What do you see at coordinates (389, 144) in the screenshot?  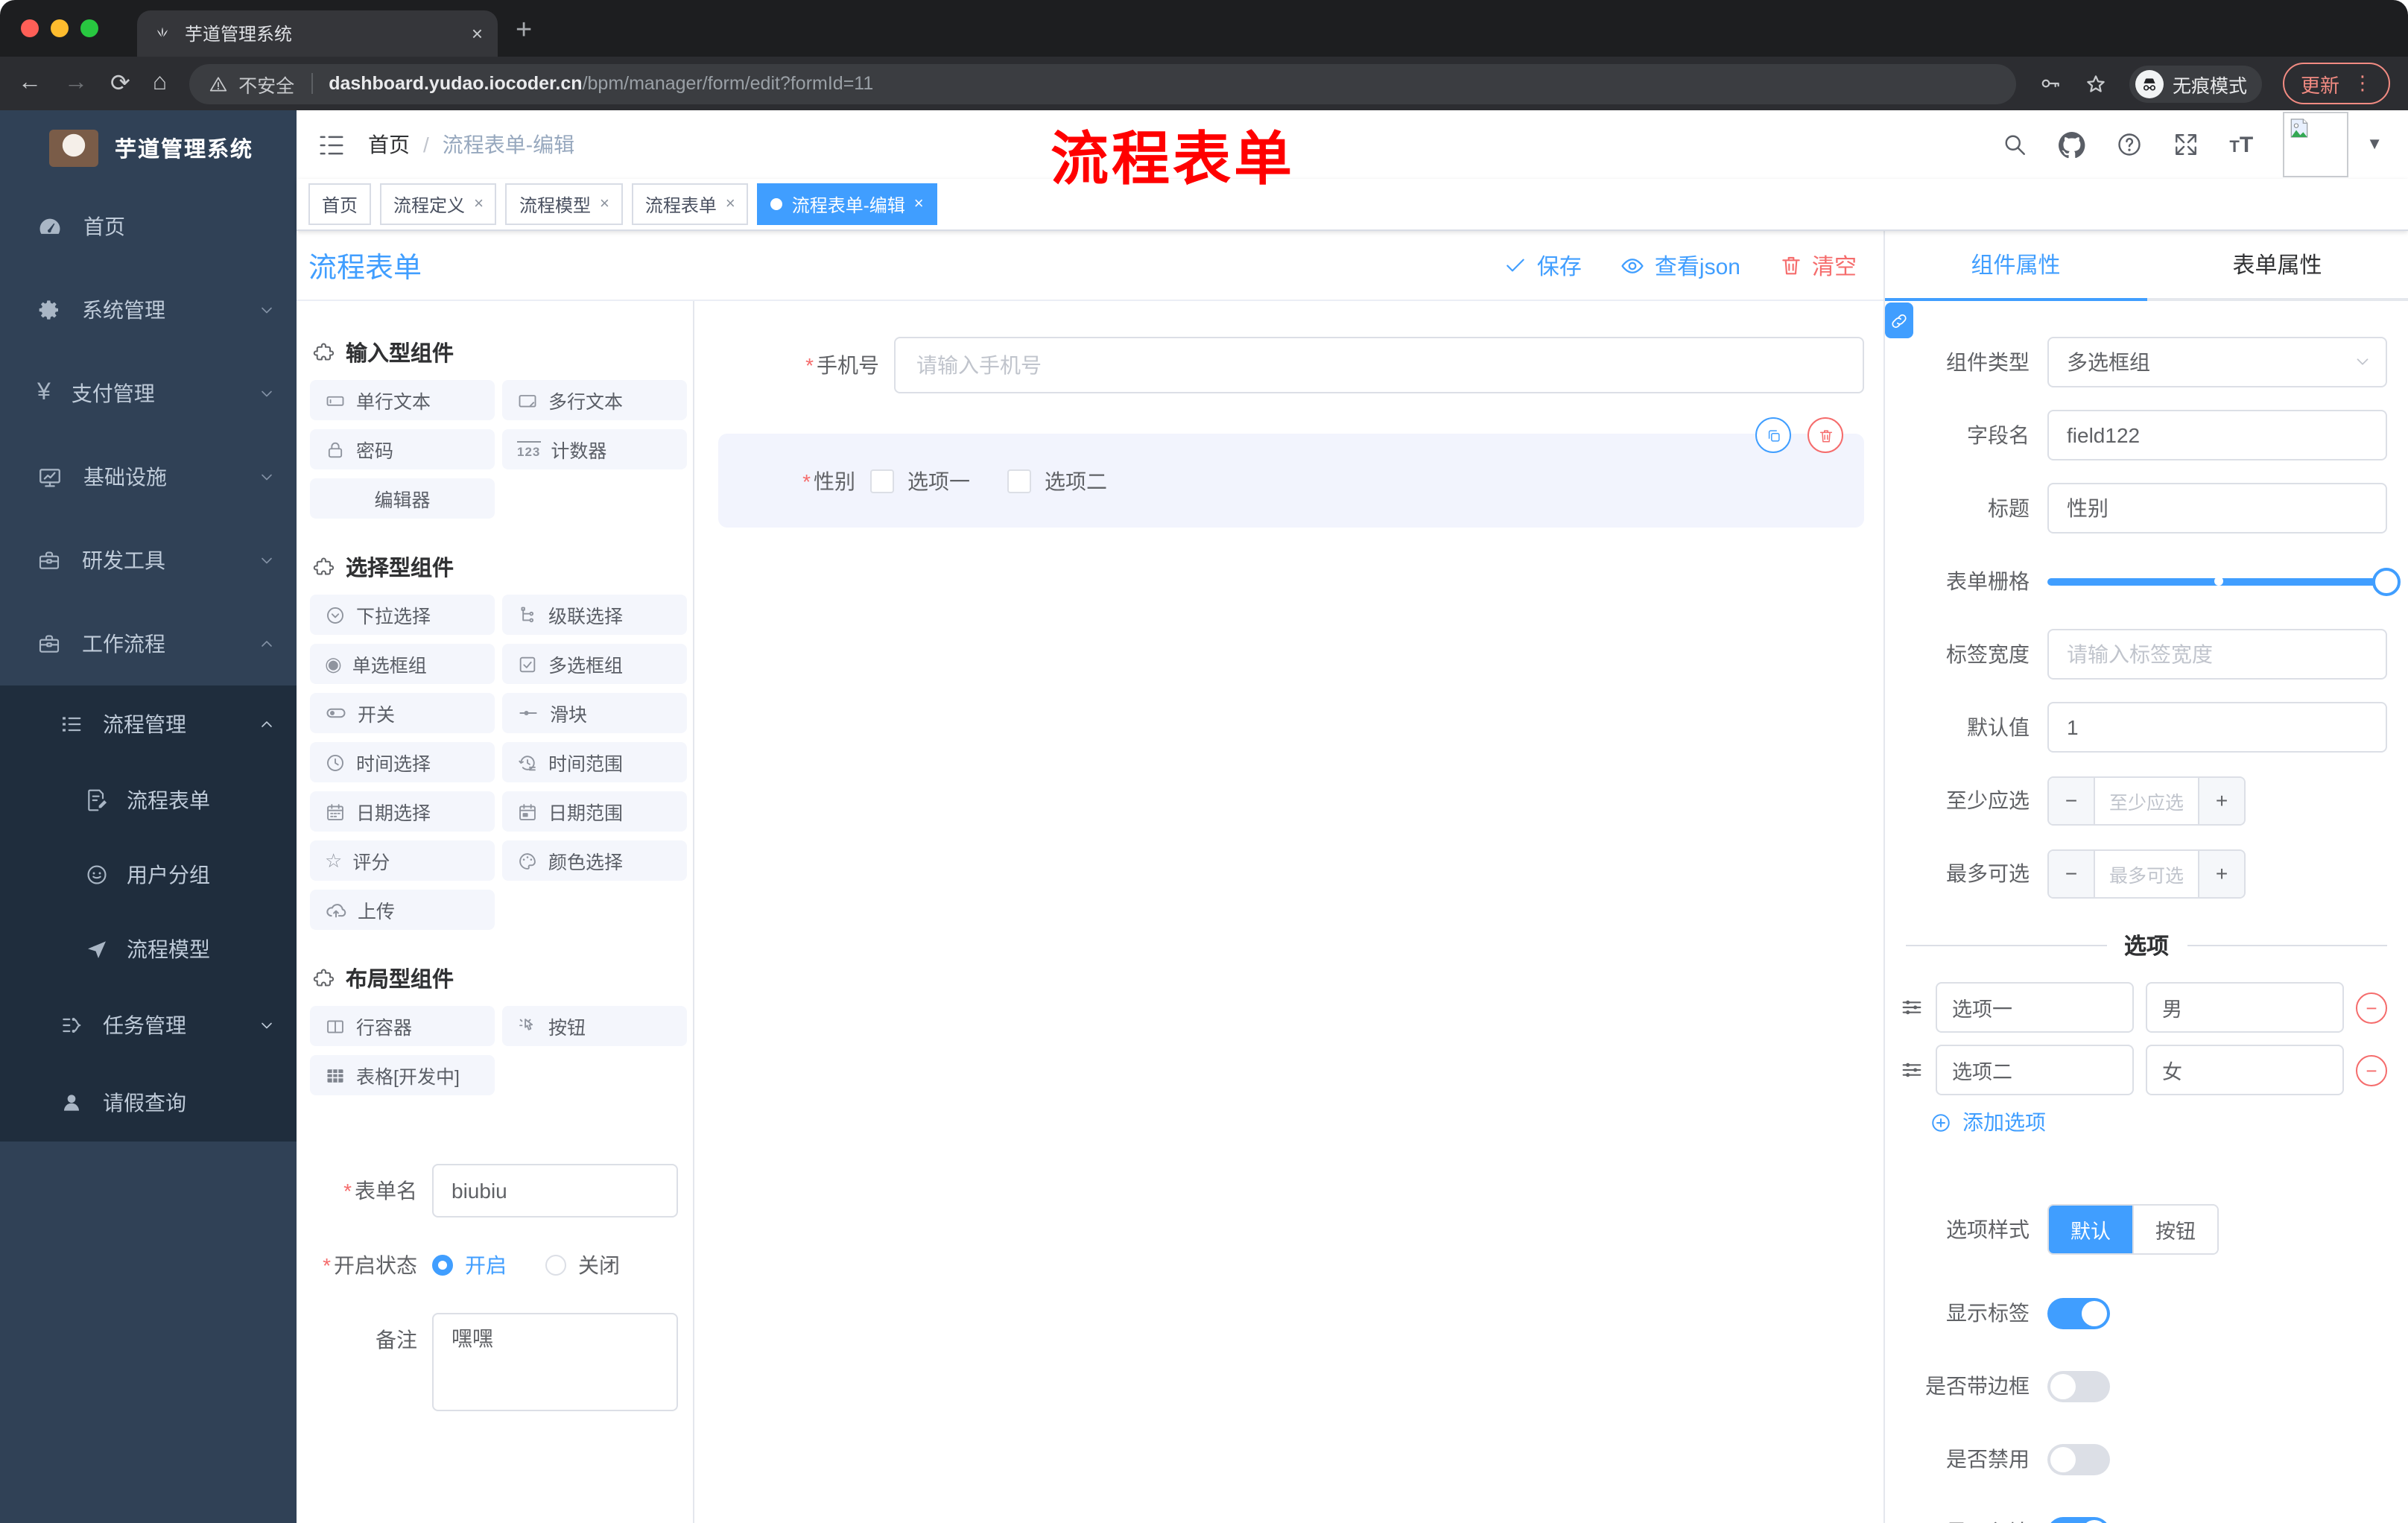 I see `breadcrumb-home: 首页` at bounding box center [389, 144].